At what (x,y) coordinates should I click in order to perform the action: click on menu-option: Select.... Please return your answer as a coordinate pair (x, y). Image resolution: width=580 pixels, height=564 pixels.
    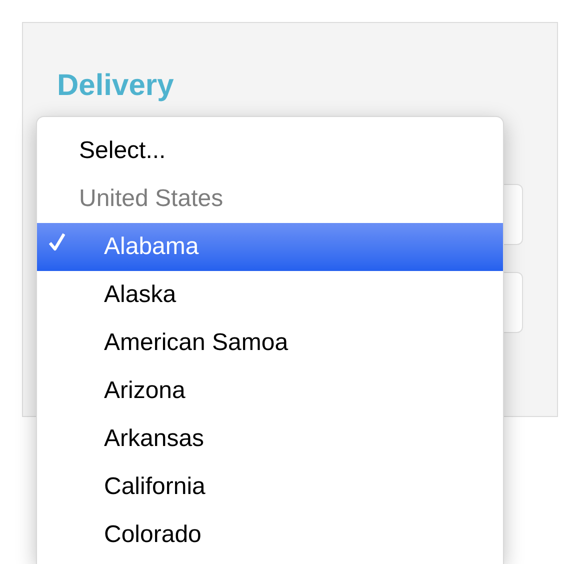
    Looking at the image, I should click on (270, 151).